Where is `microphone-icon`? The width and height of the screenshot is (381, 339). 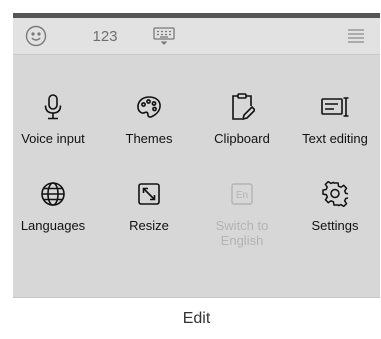
microphone-icon is located at coordinates (53, 107).